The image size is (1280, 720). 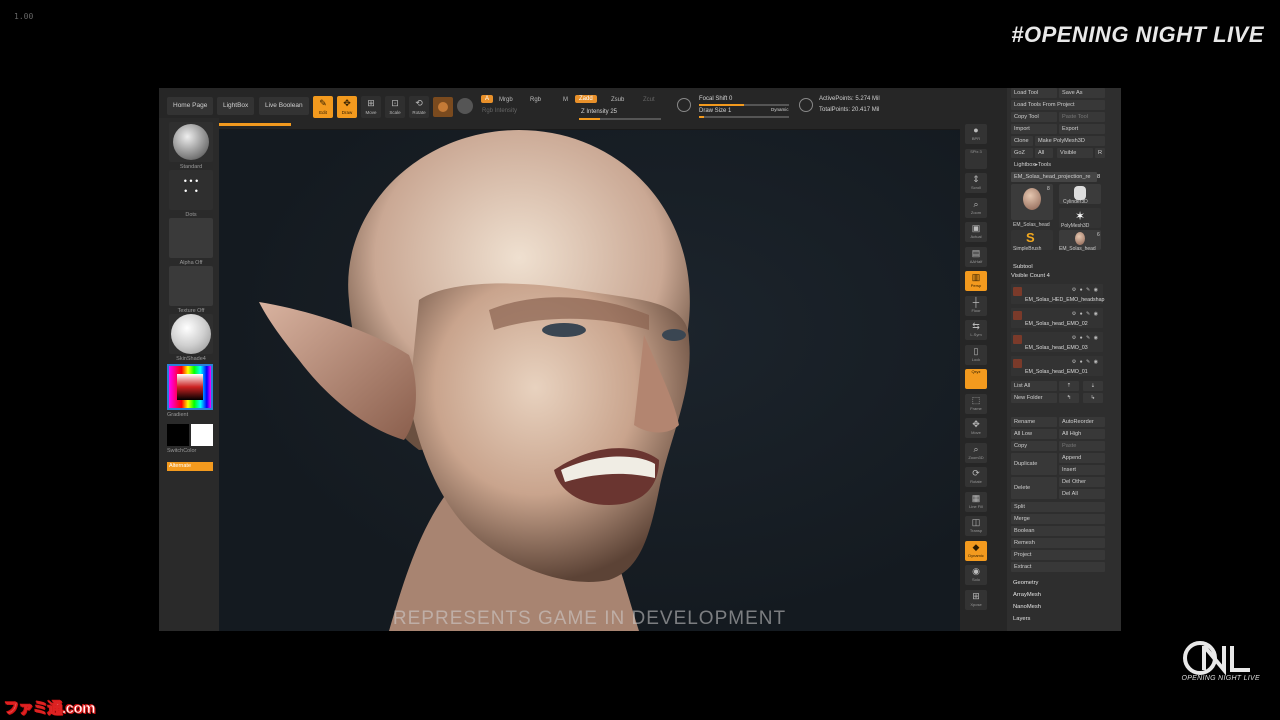 I want to click on tray-button-aahalf: ▤ AAHalf, so click(x=976, y=256).